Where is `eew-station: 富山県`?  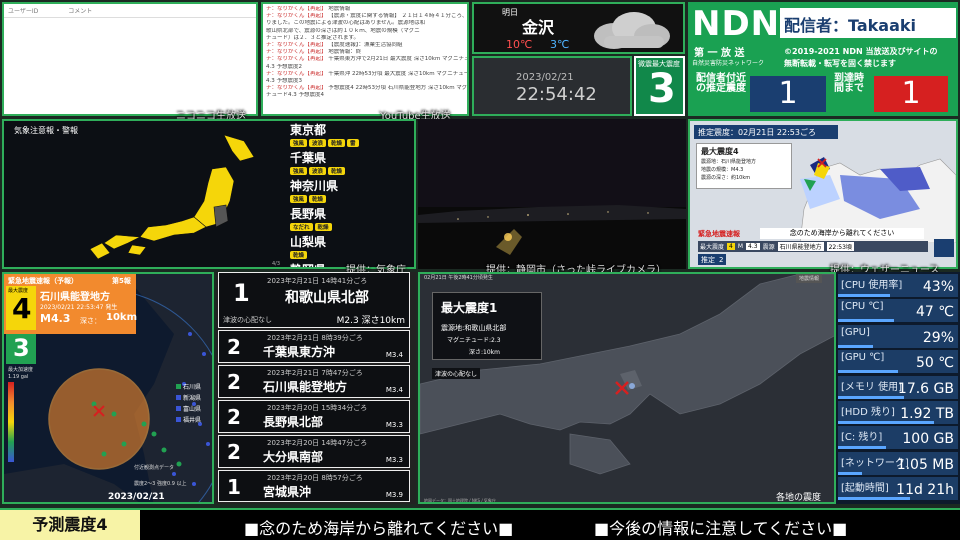 eew-station: 富山県 is located at coordinates (188, 408).